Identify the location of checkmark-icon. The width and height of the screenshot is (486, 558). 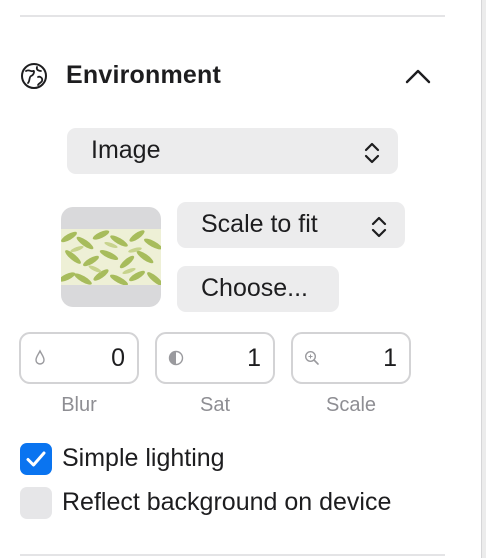
(36, 459).